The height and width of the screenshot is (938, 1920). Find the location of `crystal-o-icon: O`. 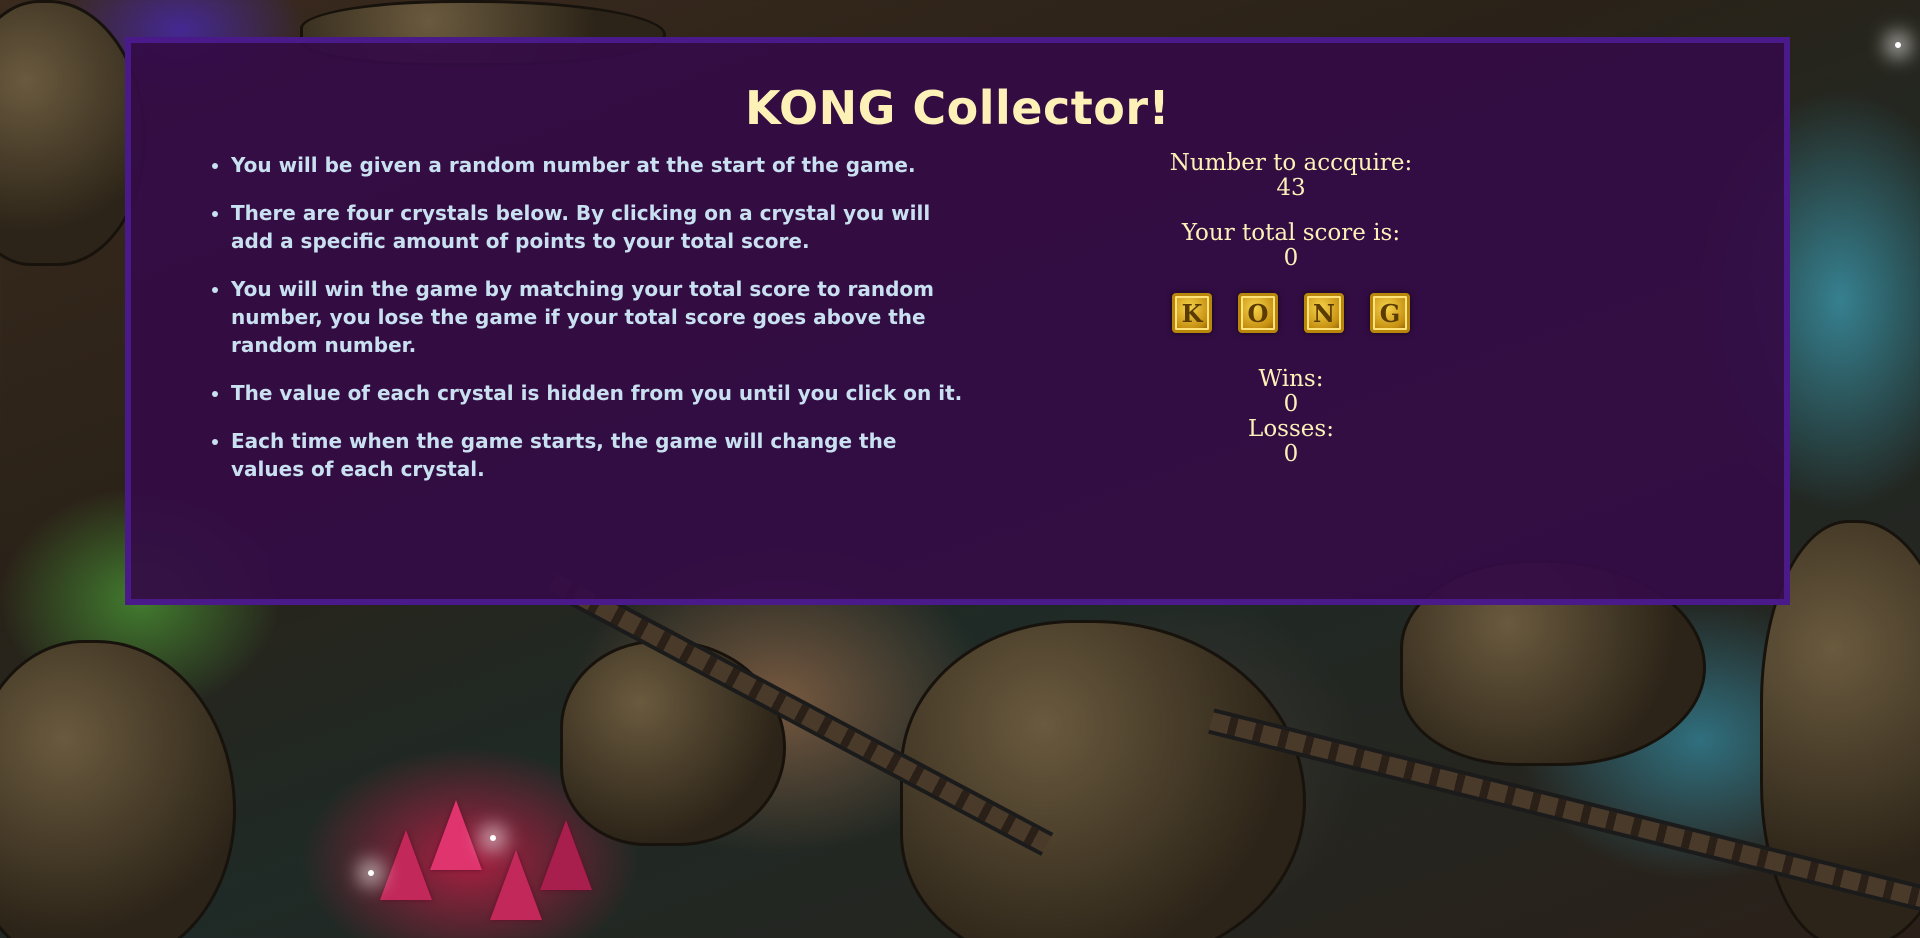

crystal-o-icon: O is located at coordinates (1258, 313).